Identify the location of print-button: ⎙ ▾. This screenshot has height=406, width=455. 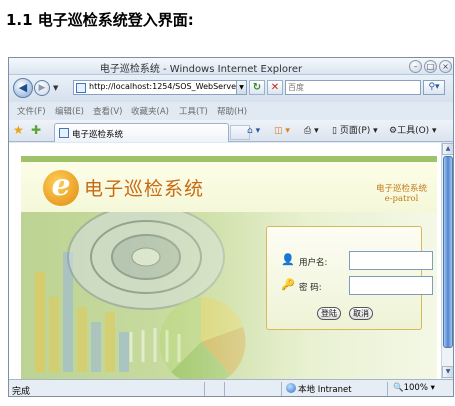
(311, 131).